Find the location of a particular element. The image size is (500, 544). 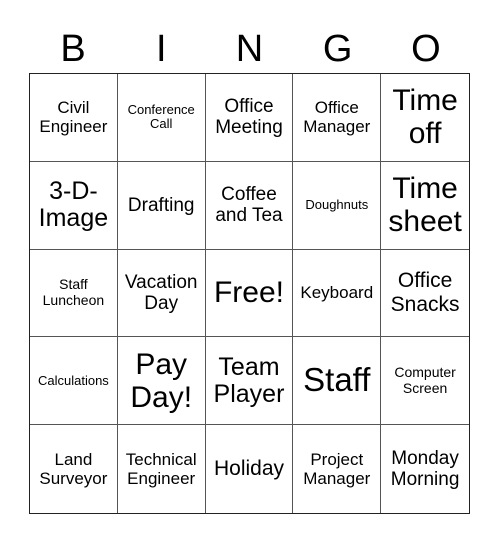

bingo-header: B I N G O is located at coordinates (249, 49).